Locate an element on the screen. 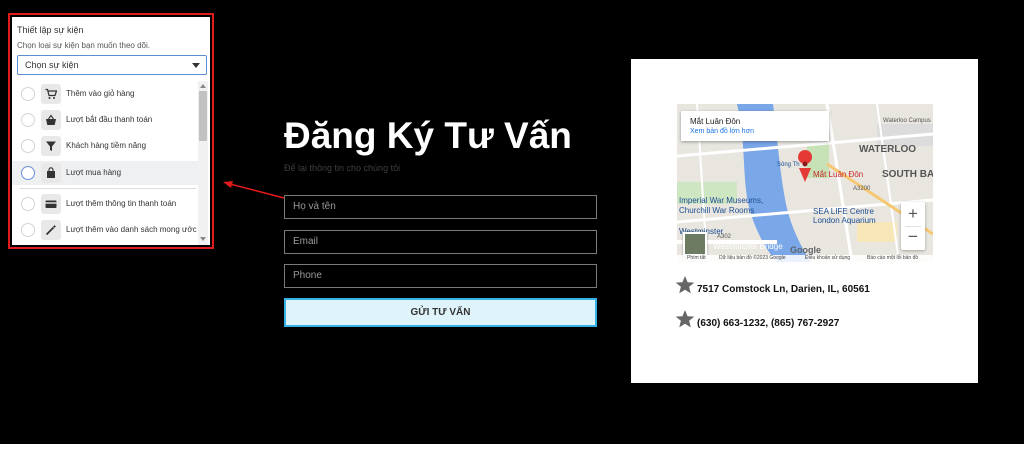 The image size is (1024, 463). map-place-card: Mắt Luân Đôn Xem bản đồ lớn hơn is located at coordinates (755, 126).